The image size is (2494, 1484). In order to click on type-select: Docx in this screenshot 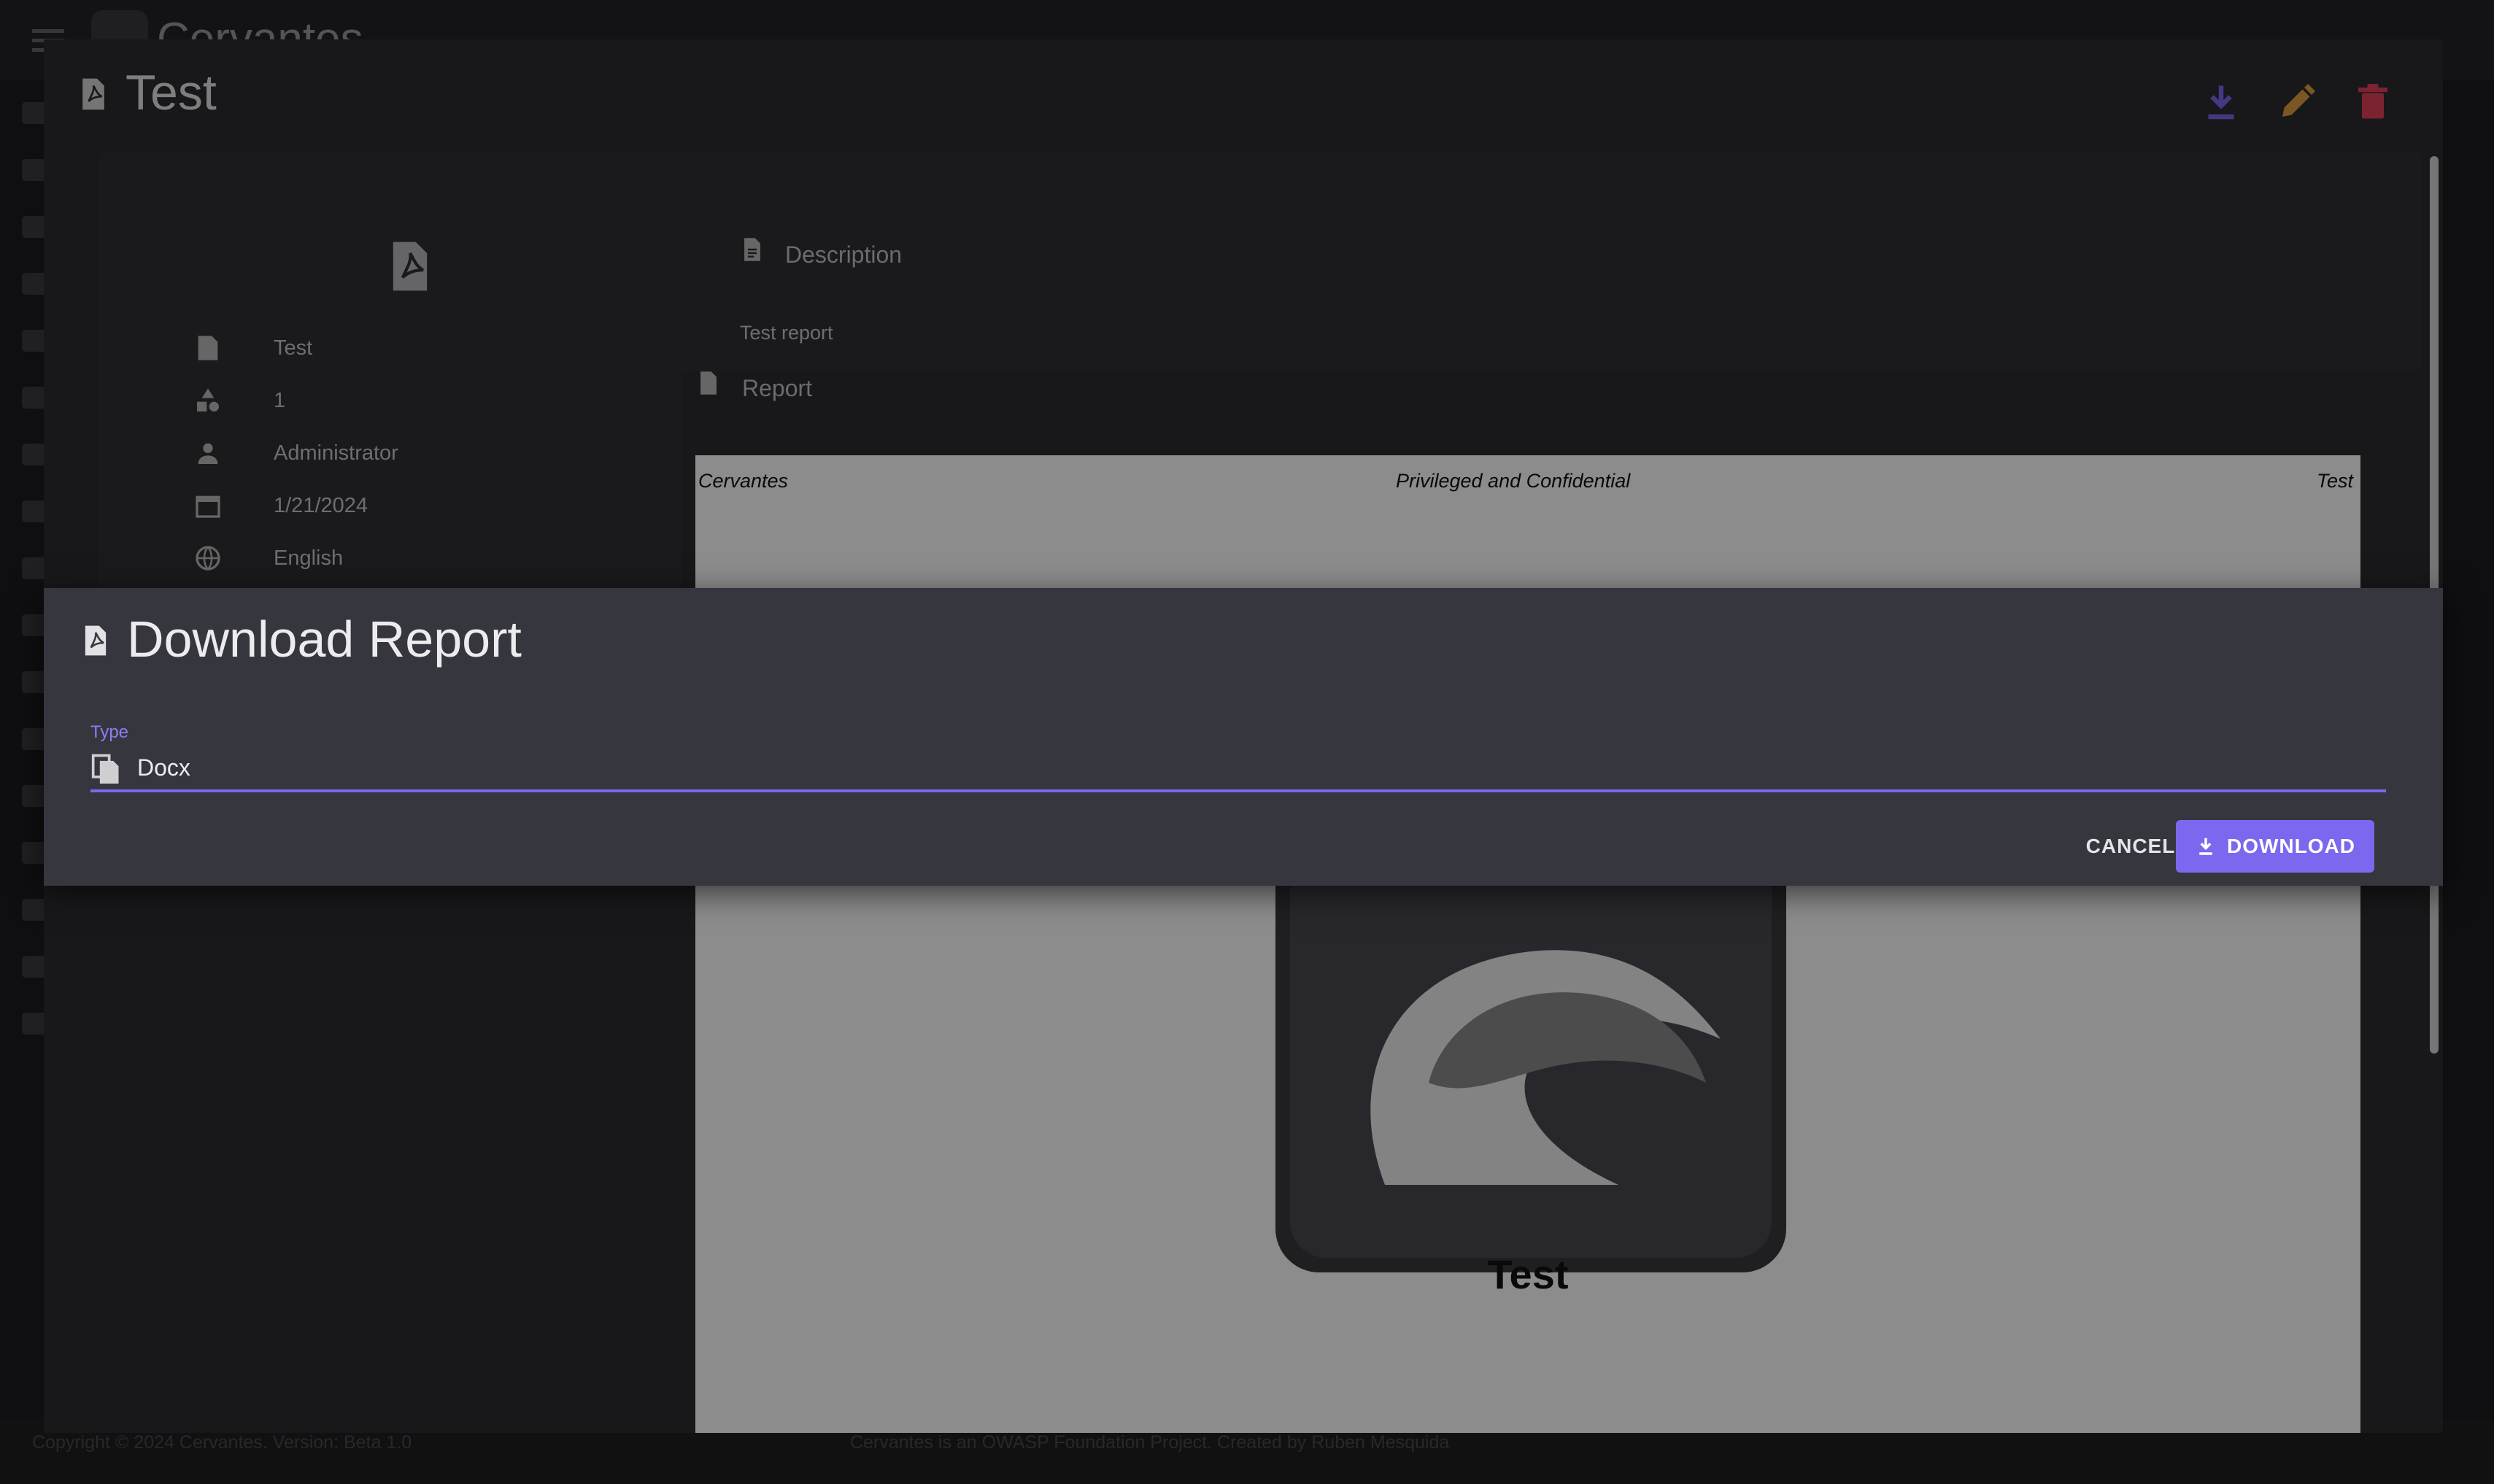, I will do `click(163, 768)`.